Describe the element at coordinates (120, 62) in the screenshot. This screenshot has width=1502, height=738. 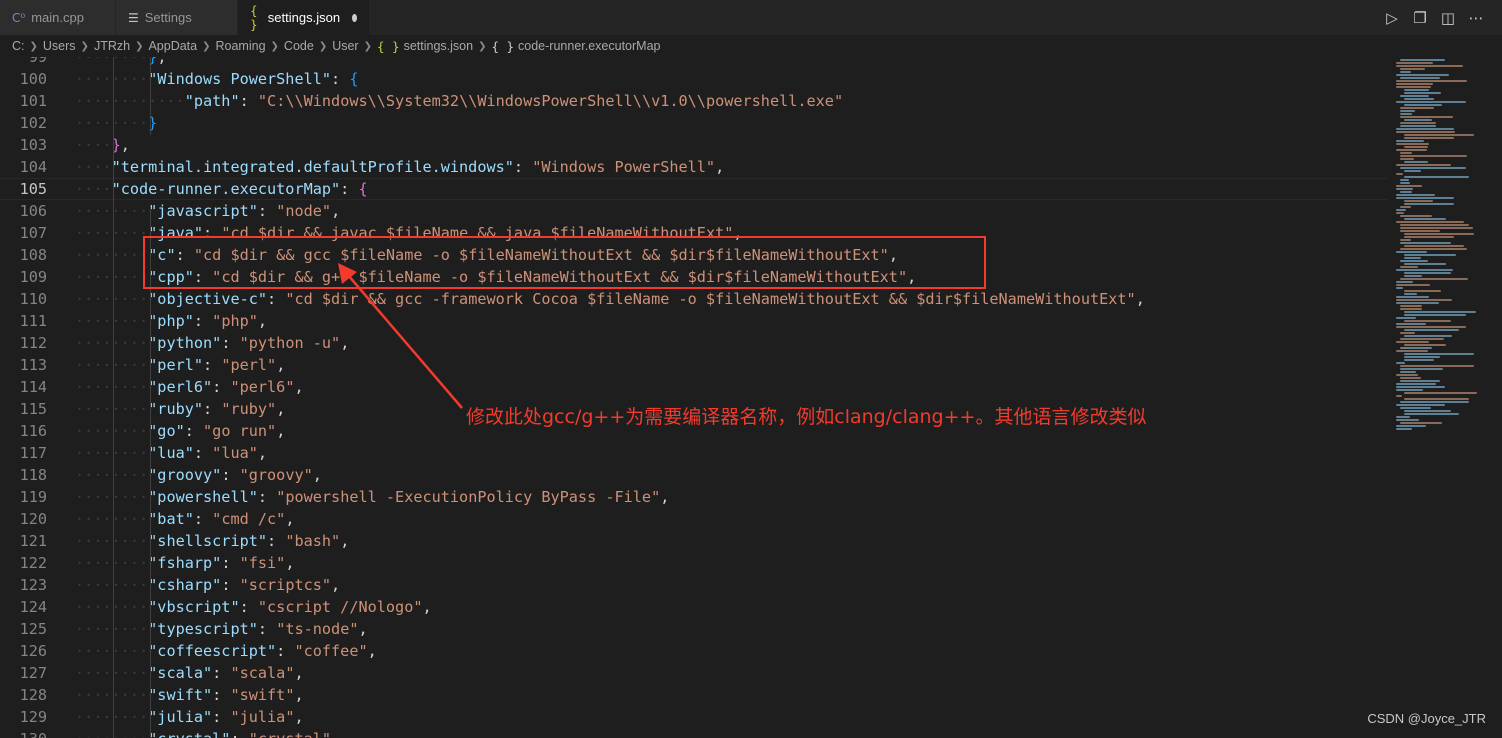
I see `code-text: ········},` at that location.